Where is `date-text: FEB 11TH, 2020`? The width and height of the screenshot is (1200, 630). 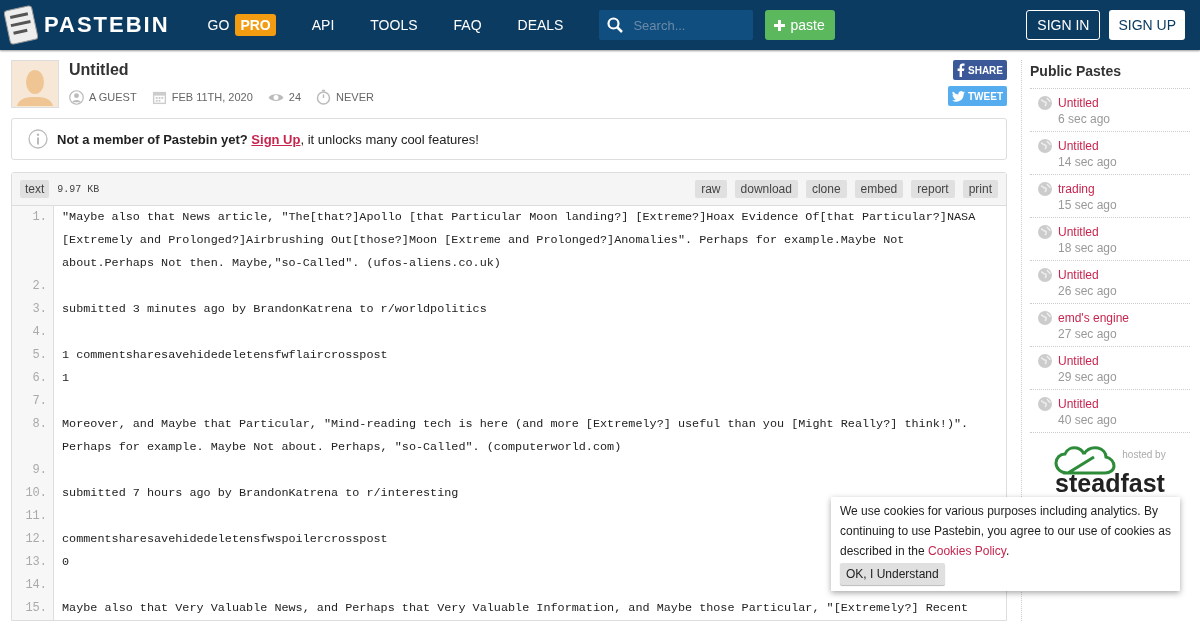
date-text: FEB 11TH, 2020 is located at coordinates (212, 97).